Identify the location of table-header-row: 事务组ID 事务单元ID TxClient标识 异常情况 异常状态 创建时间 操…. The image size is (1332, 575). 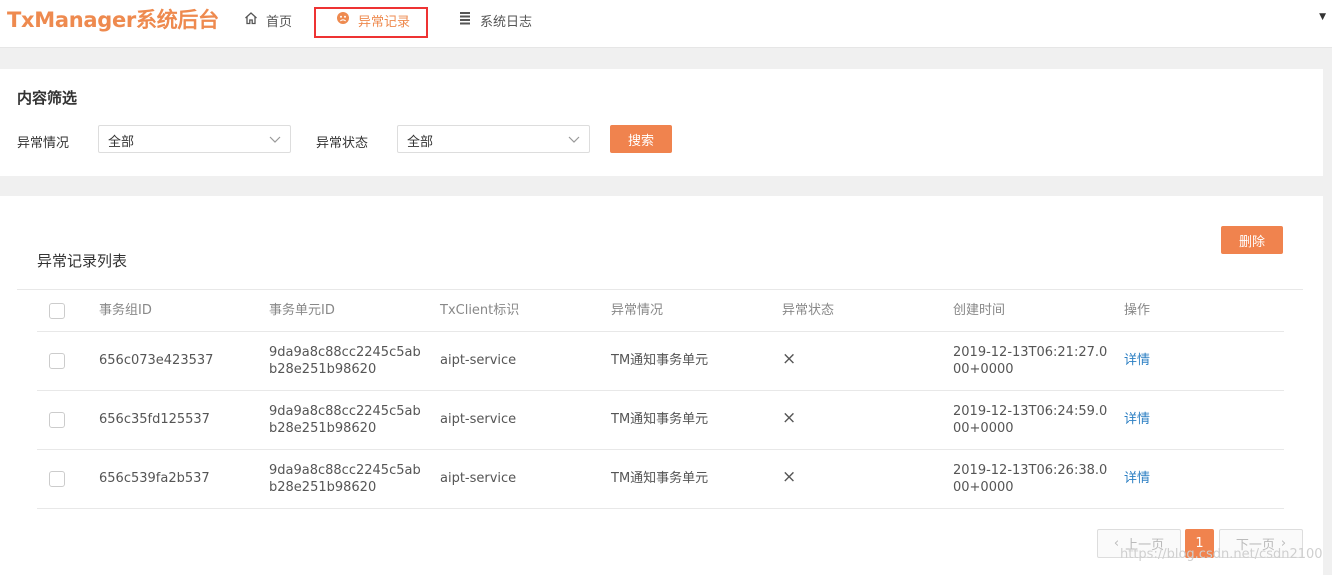
(660, 311).